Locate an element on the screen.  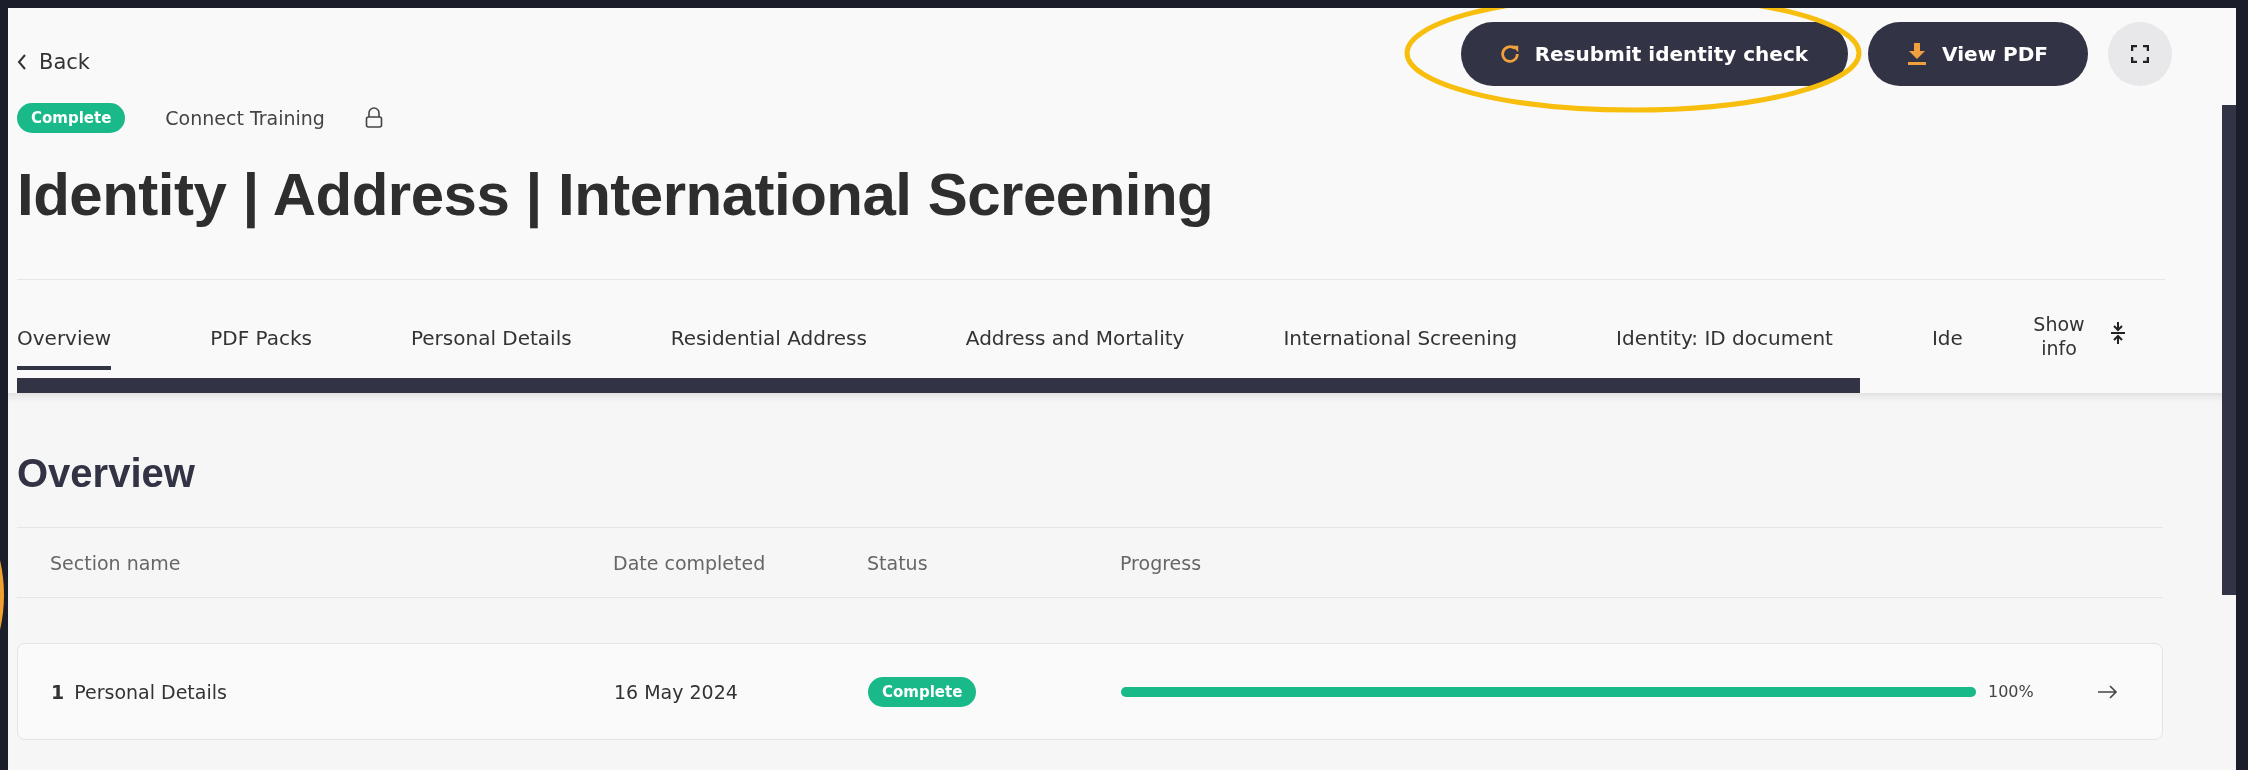
tab: Personal Details is located at coordinates (491, 348).